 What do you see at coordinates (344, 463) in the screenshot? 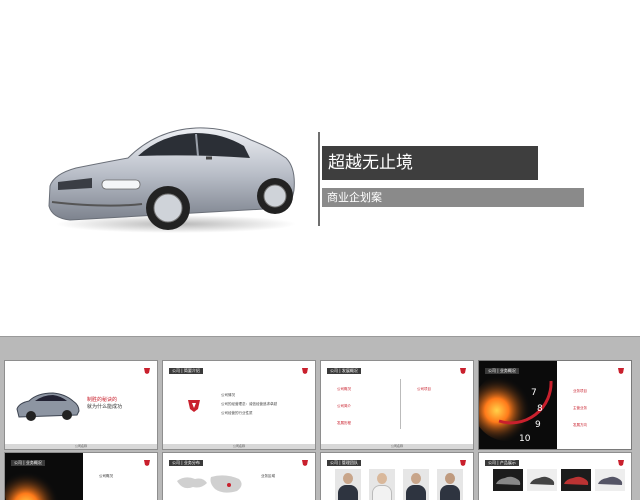
I see `thumb-7-header: 公司 | 管理团队` at bounding box center [344, 463].